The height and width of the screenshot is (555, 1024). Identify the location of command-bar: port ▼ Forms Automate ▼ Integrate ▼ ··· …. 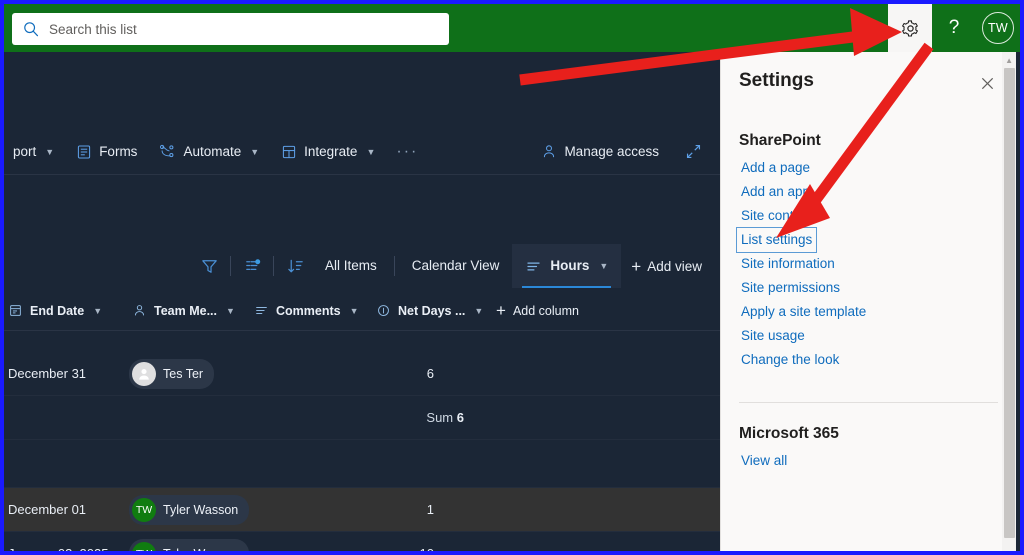
(362, 151).